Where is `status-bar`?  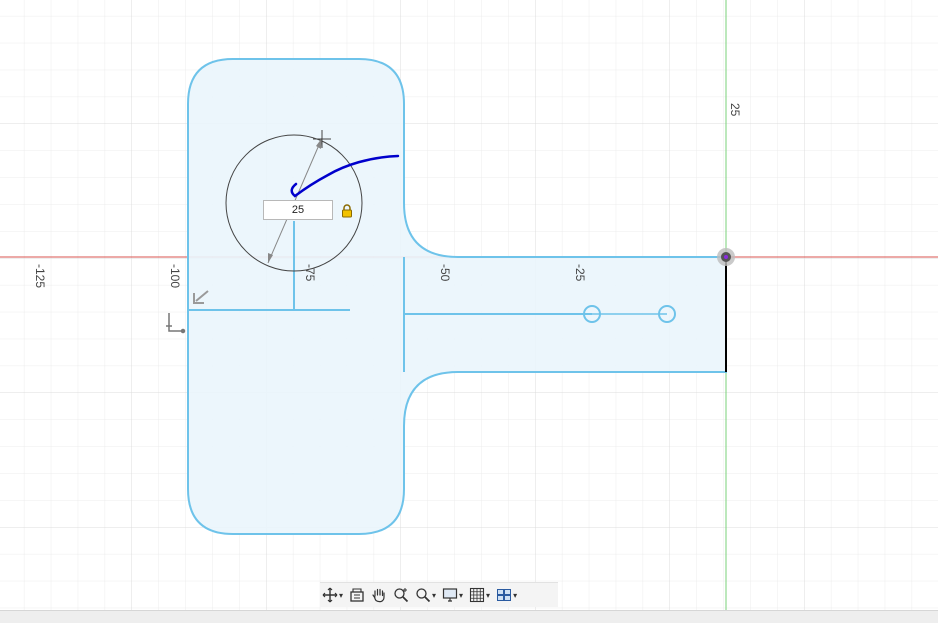 status-bar is located at coordinates (469, 616).